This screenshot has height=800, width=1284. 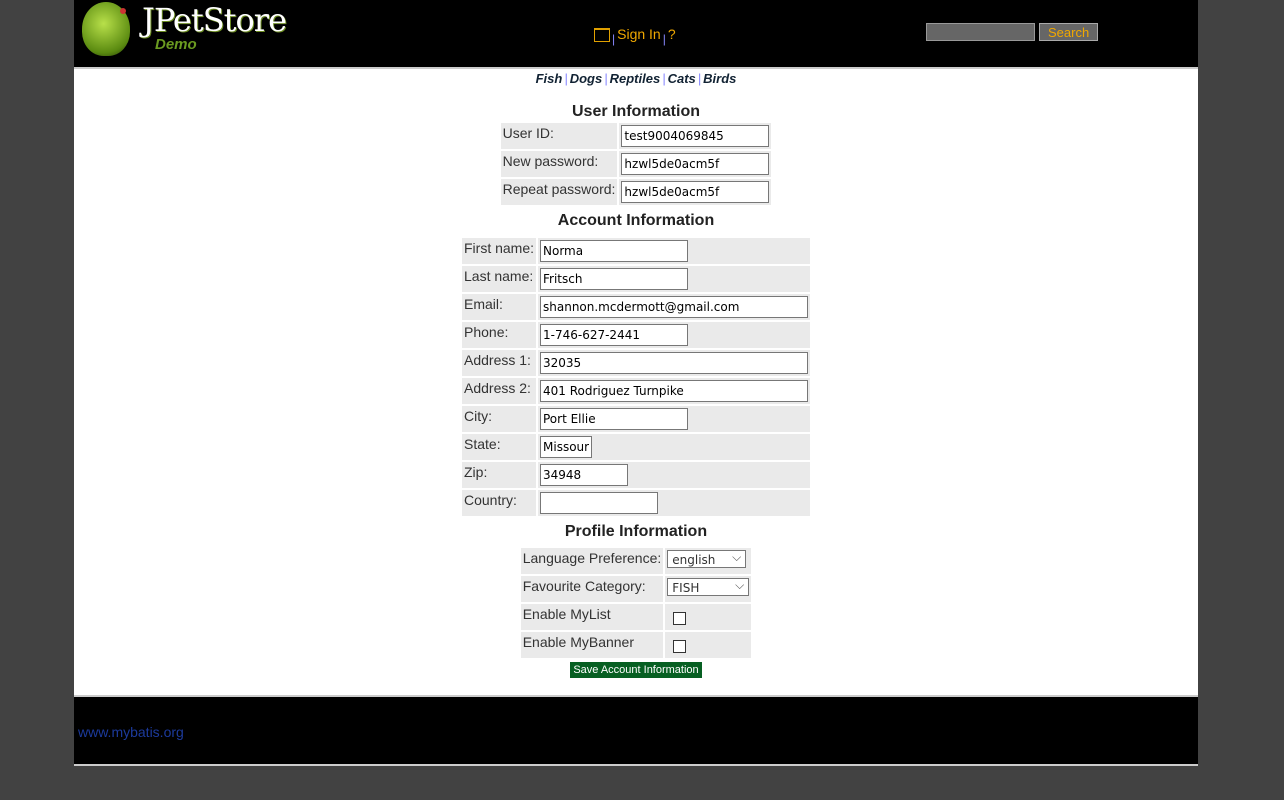 I want to click on country-input, so click(x=599, y=503).